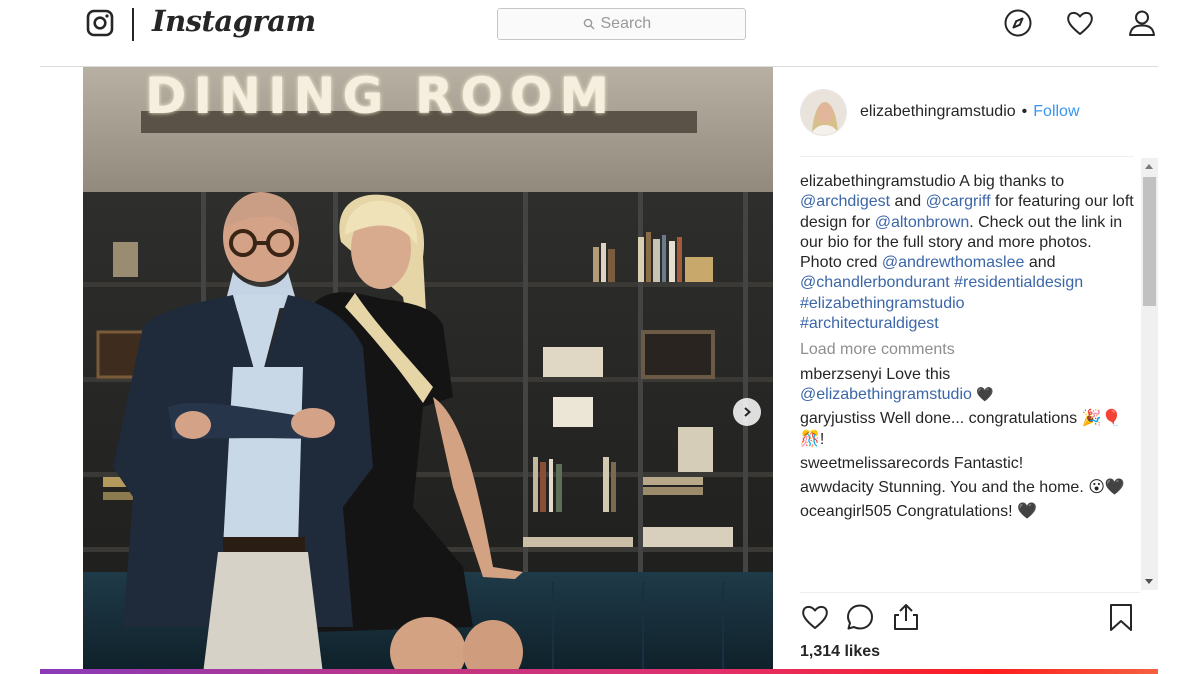 This screenshot has width=1200, height=674. I want to click on follow-button: Follow, so click(1056, 112).